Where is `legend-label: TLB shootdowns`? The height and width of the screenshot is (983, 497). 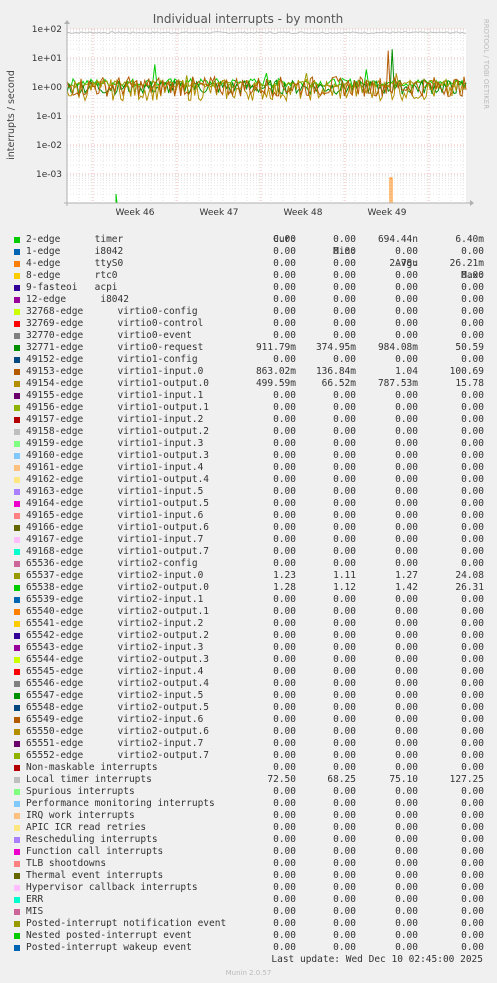 legend-label: TLB shootdowns is located at coordinates (66, 863).